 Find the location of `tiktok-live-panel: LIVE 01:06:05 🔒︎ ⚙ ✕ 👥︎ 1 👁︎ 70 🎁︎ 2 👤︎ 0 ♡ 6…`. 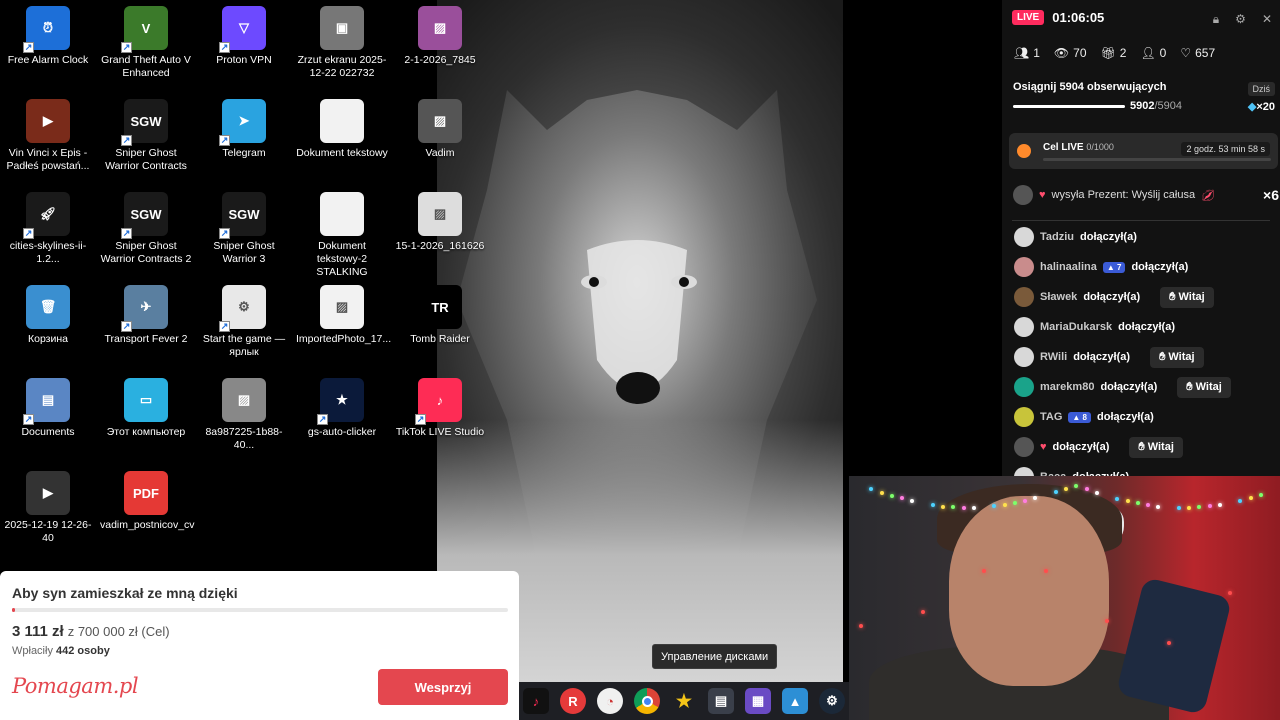

tiktok-live-panel: LIVE 01:06:05 🔒︎ ⚙ ✕ 👥︎ 1 👁︎ 70 🎁︎ 2 👤︎ 0 ♡ 6… is located at coordinates (1141, 238).